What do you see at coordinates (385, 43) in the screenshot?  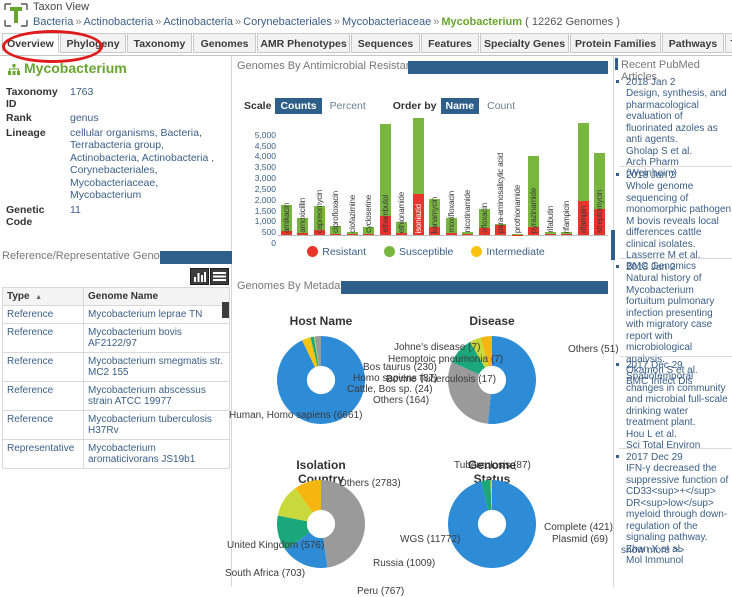 I see `tab-sequences: Sequences` at bounding box center [385, 43].